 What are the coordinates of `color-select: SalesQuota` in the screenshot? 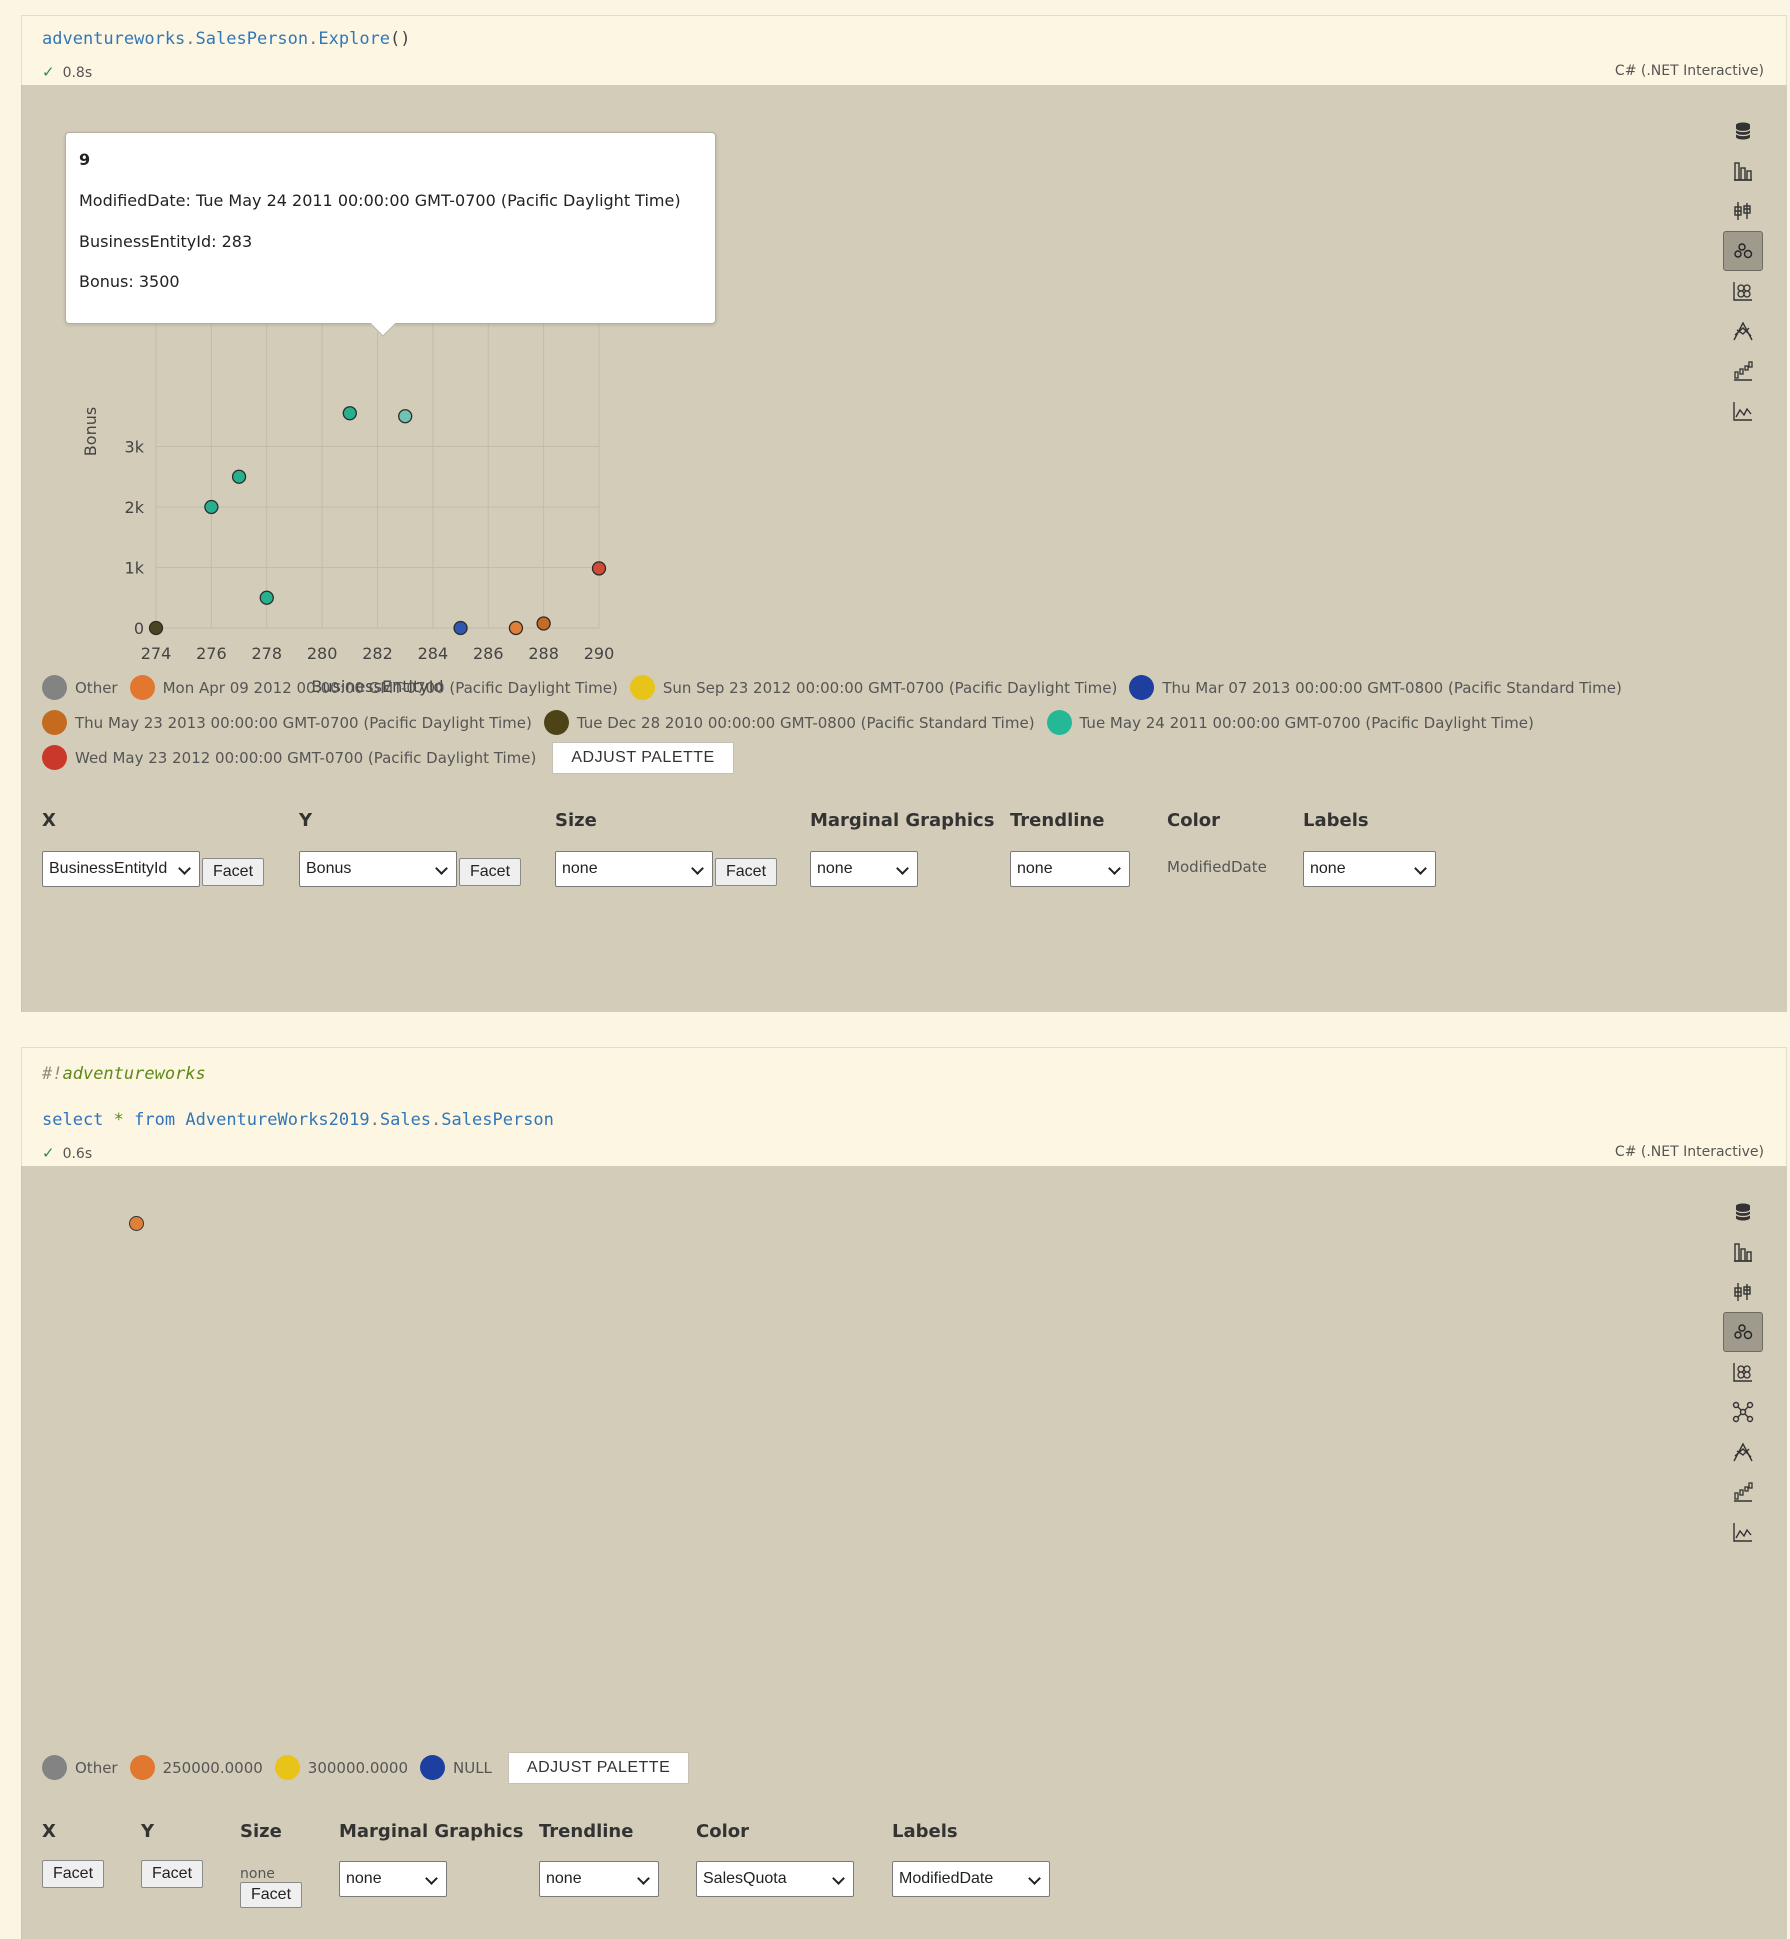 It's located at (775, 1879).